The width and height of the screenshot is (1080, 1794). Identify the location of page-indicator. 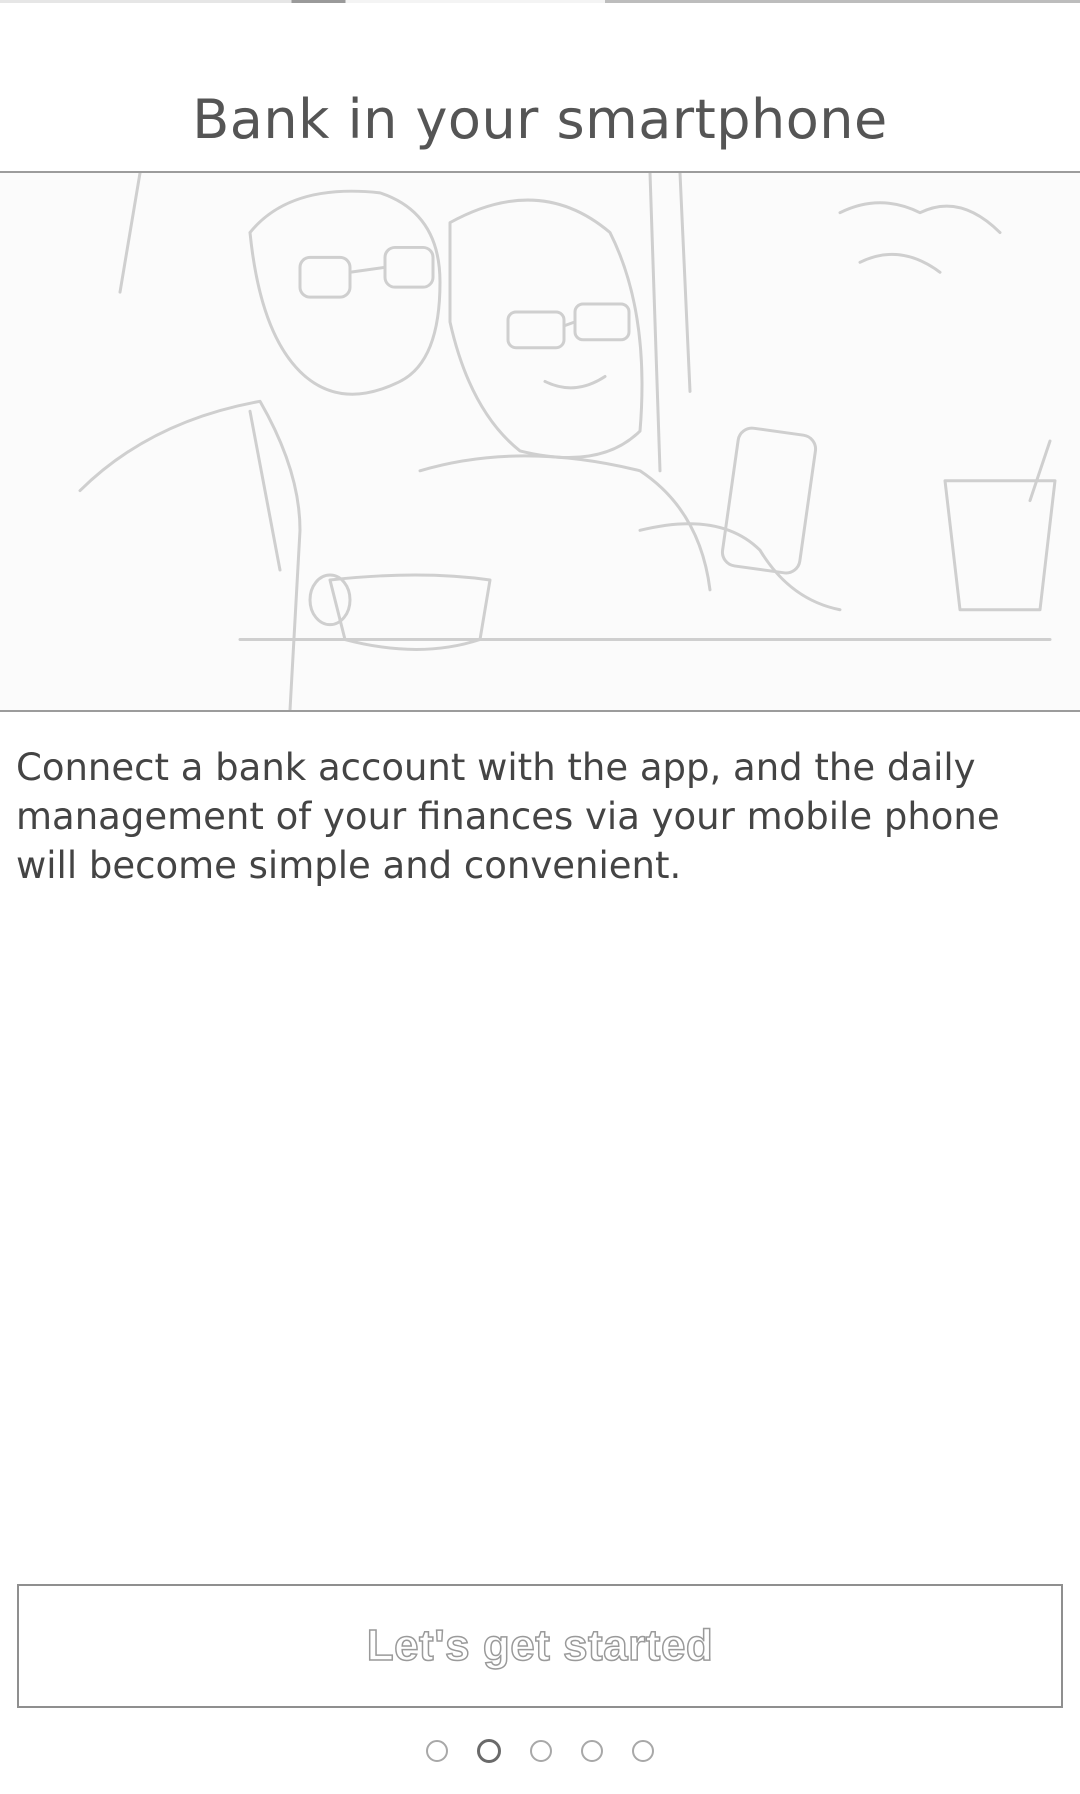
(540, 1751).